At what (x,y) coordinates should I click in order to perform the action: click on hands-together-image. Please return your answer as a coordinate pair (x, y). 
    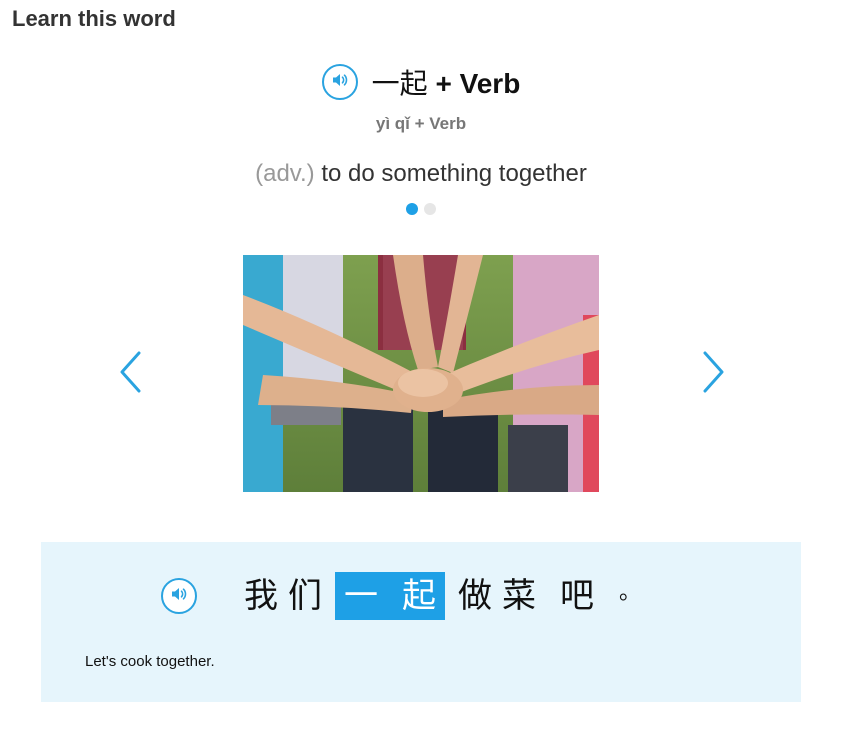
    Looking at the image, I should click on (421, 373).